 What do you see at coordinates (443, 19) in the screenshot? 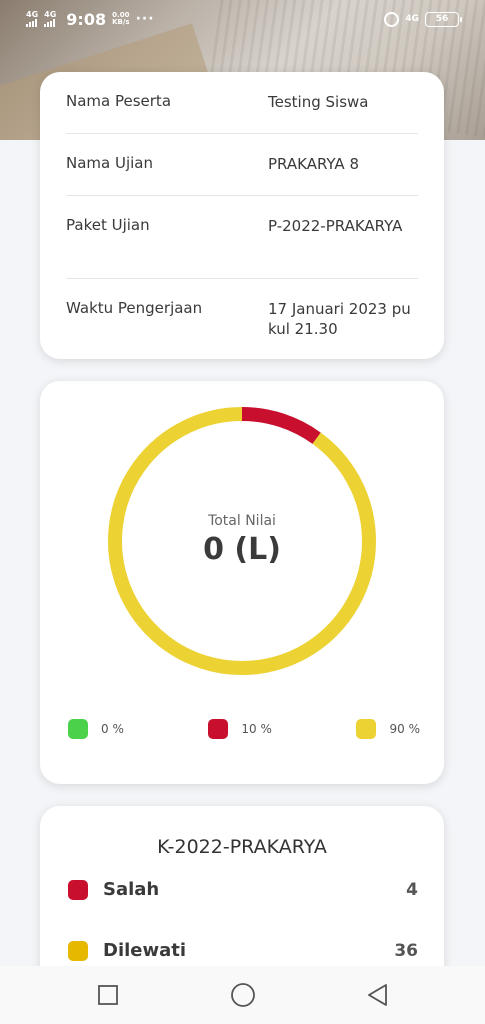
I see `battery-icon: 56` at bounding box center [443, 19].